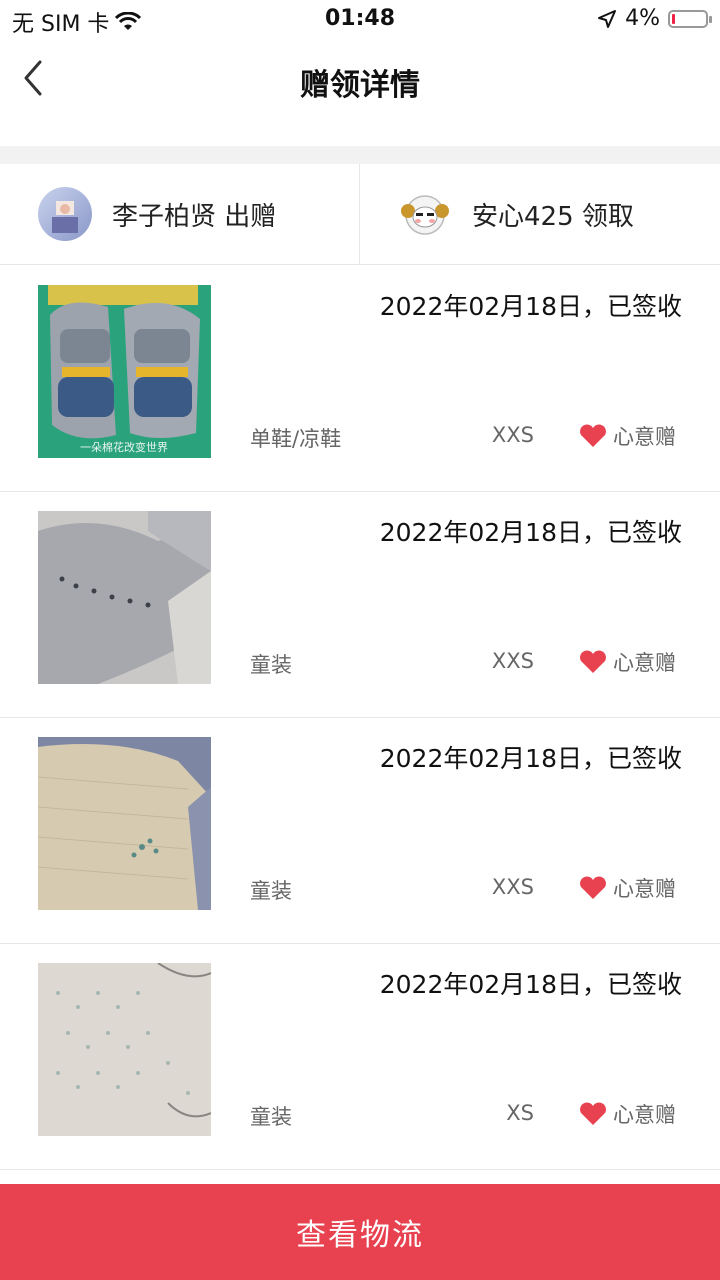 The image size is (720, 1280). I want to click on vertical-divider, so click(359, 214).